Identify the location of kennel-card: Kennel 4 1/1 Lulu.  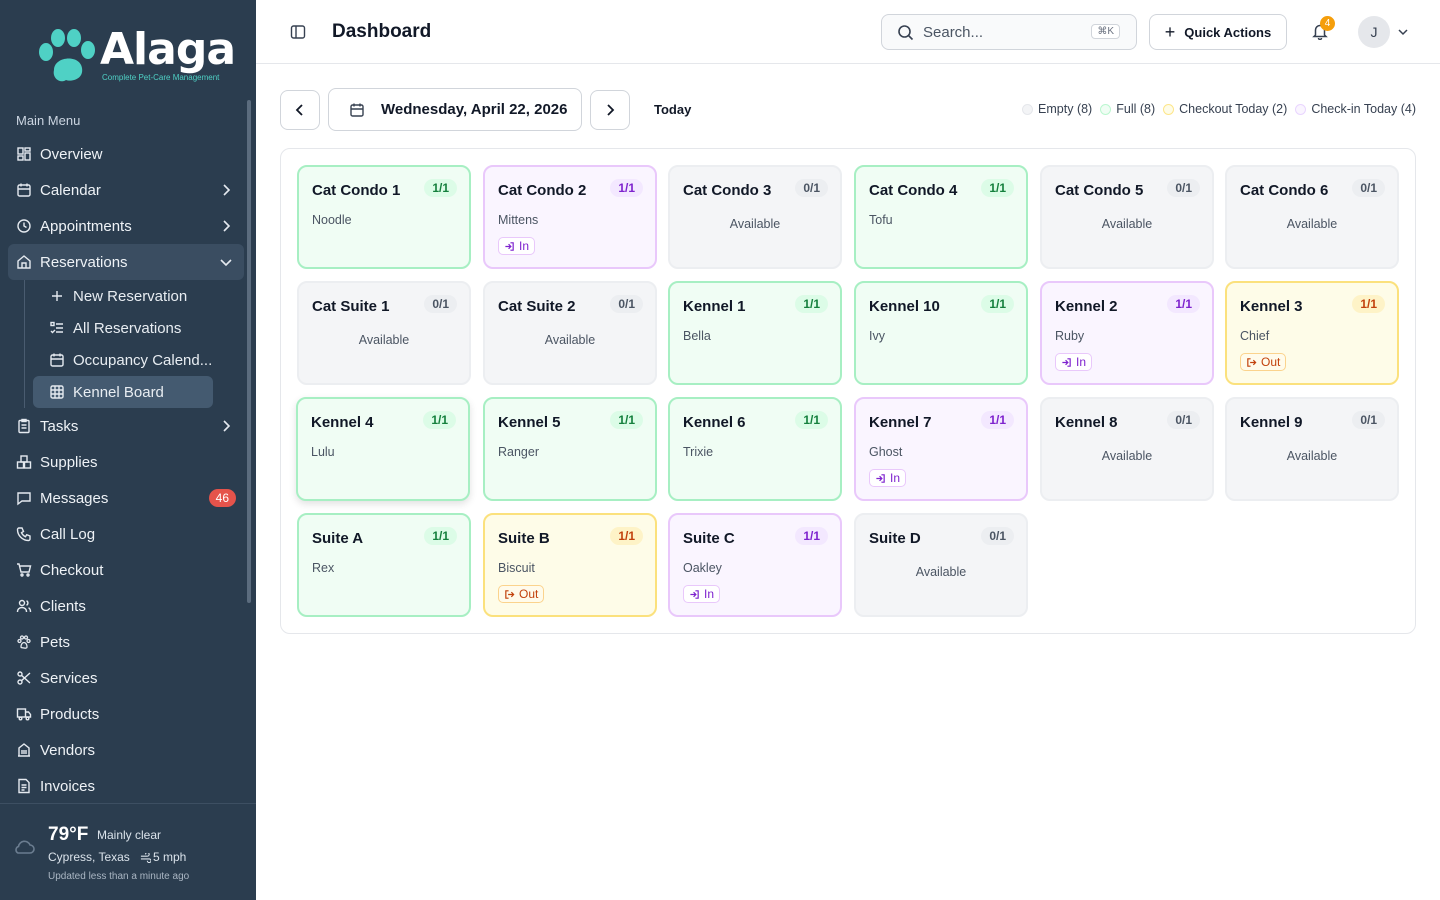
(383, 449).